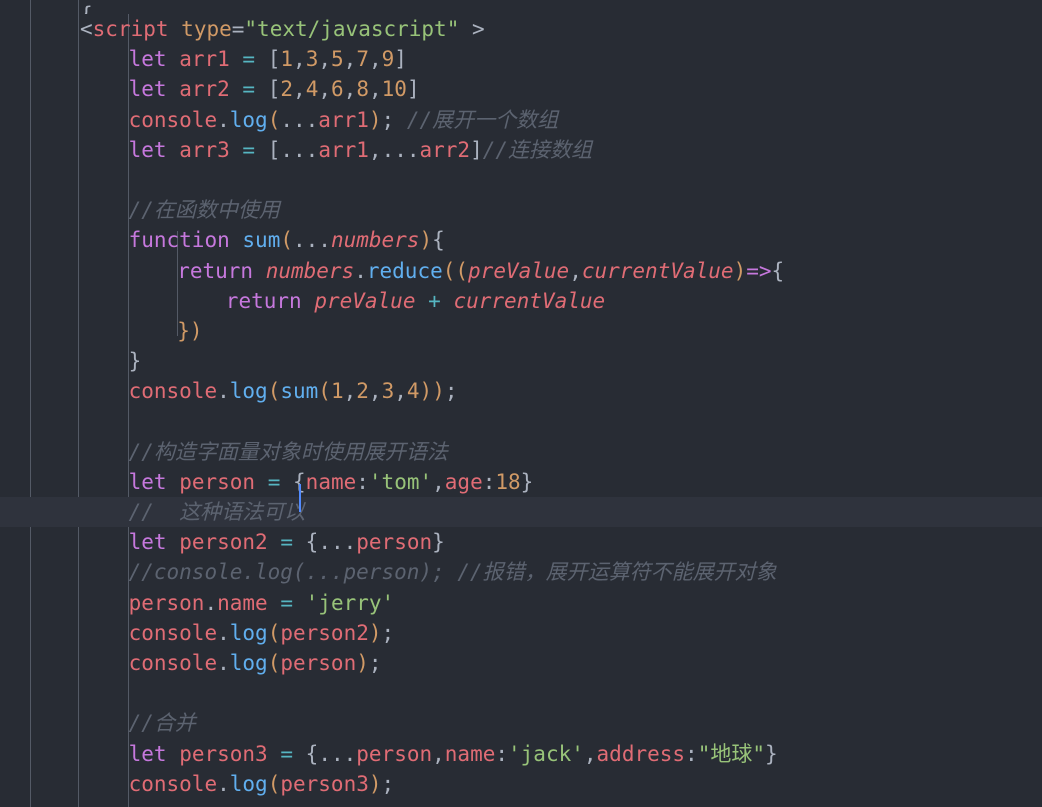 The width and height of the screenshot is (1042, 807). Describe the element at coordinates (521, 331) in the screenshot. I see `code-line: })` at that location.